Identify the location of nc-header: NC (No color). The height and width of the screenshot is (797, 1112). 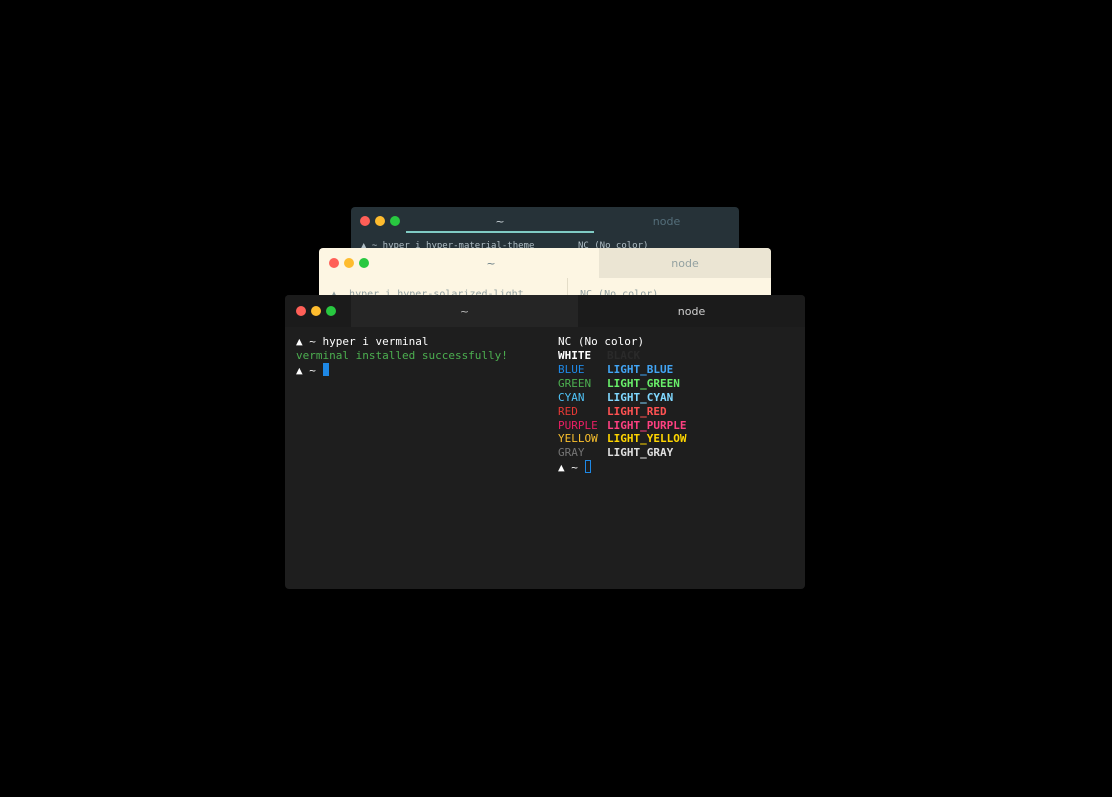
(601, 341).